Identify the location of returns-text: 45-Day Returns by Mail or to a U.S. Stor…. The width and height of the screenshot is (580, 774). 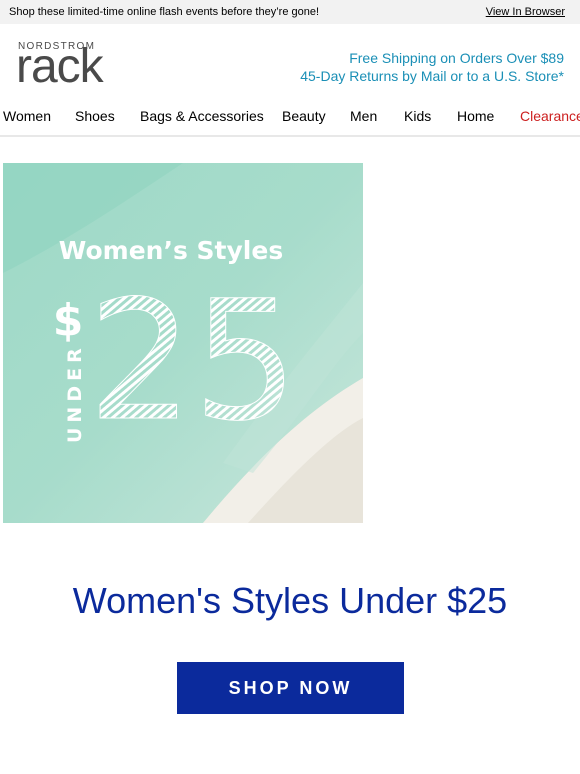
(432, 76).